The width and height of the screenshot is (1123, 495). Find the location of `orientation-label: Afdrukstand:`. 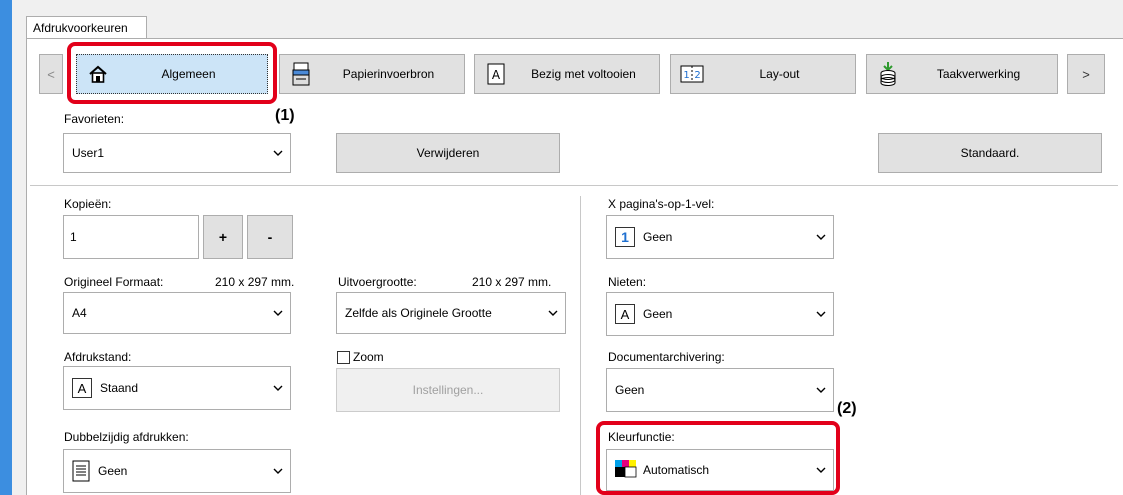

orientation-label: Afdrukstand: is located at coordinates (98, 357).